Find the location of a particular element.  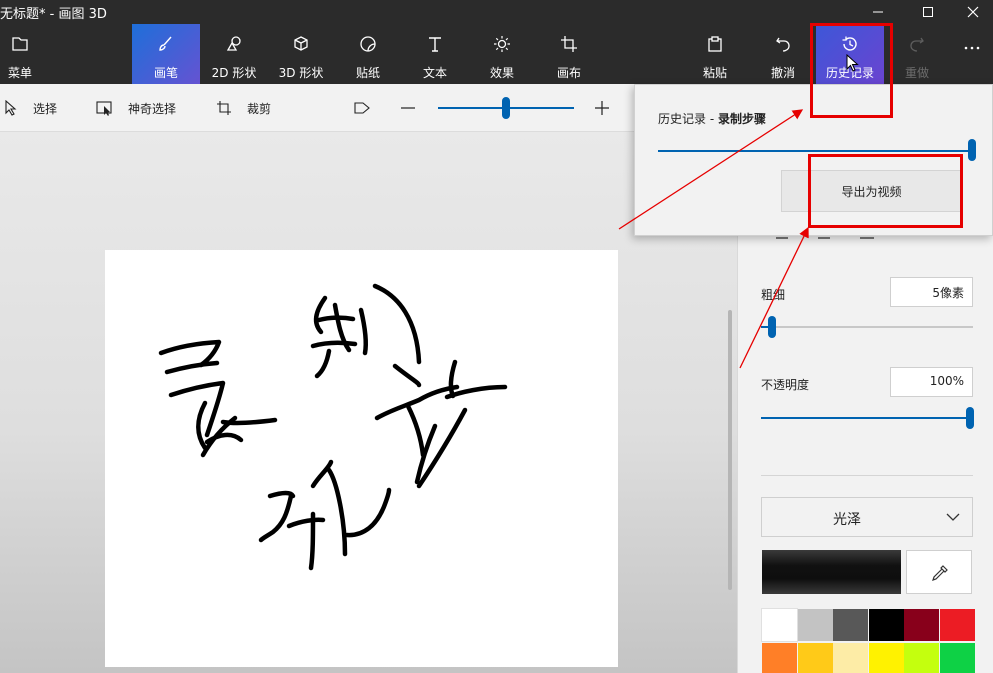

magic-select-label: 神奇选择 is located at coordinates (152, 109).